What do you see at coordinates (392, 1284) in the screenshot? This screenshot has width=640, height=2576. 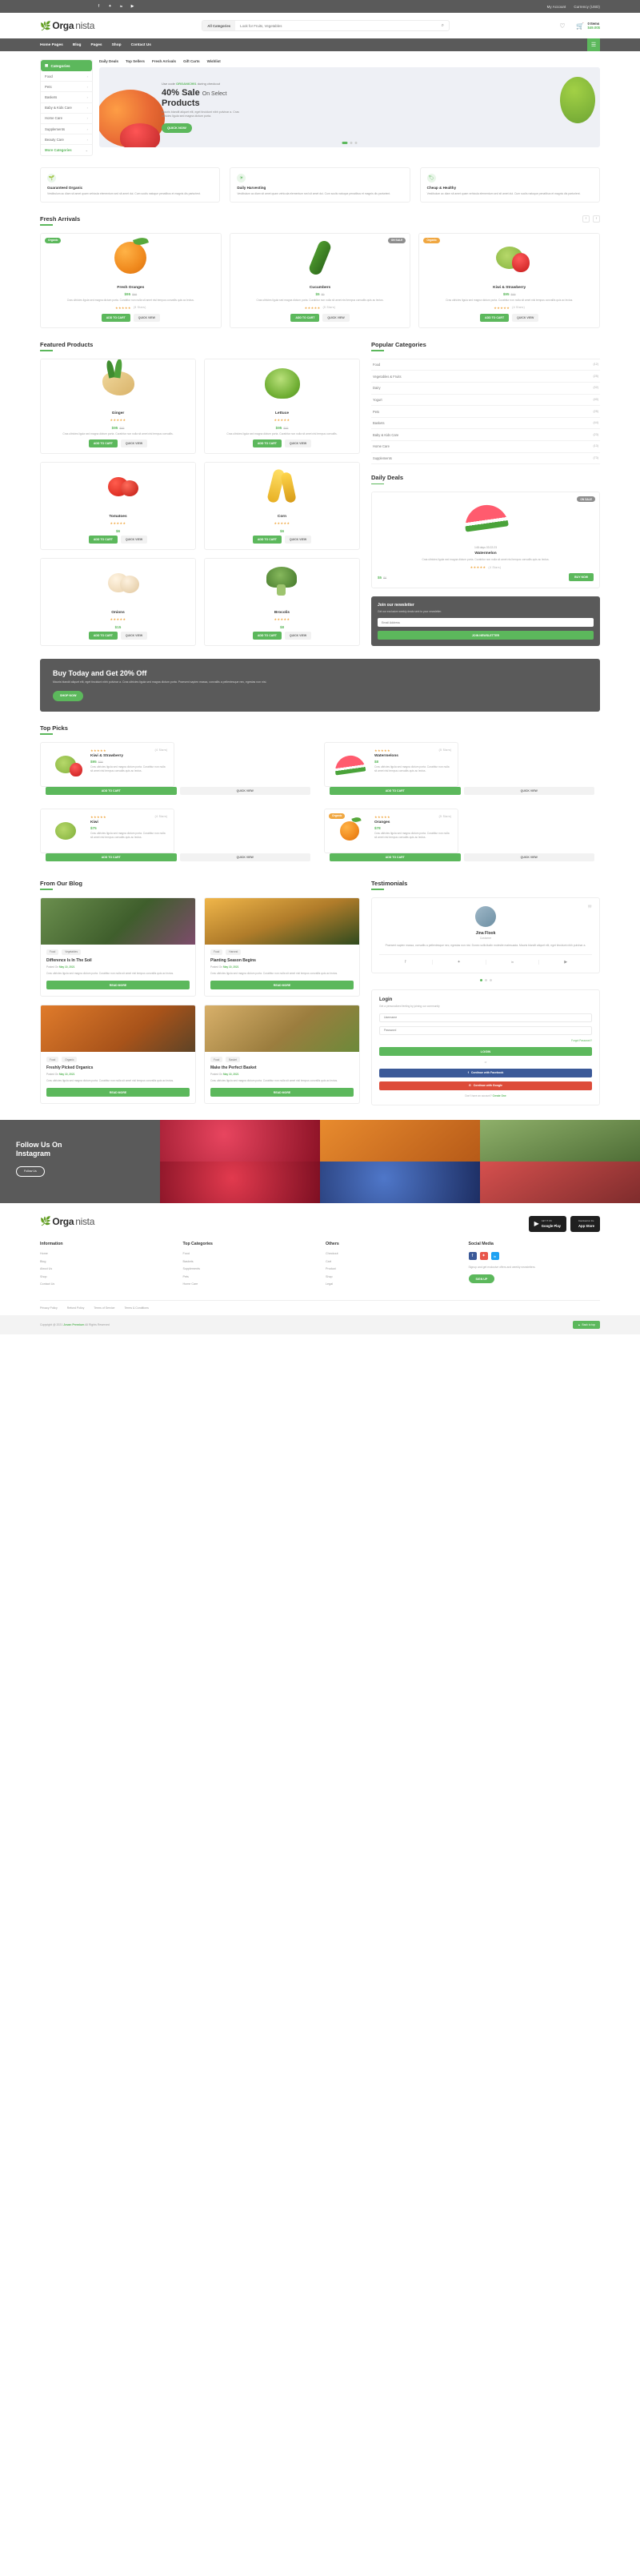 I see `footer-link: Legal` at bounding box center [392, 1284].